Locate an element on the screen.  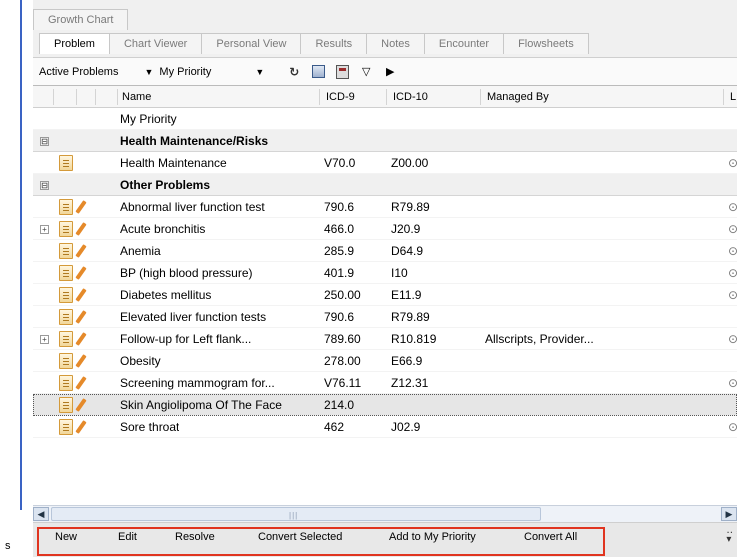
problem-name: BP (high blood pressure) is located at coordinates (186, 273).